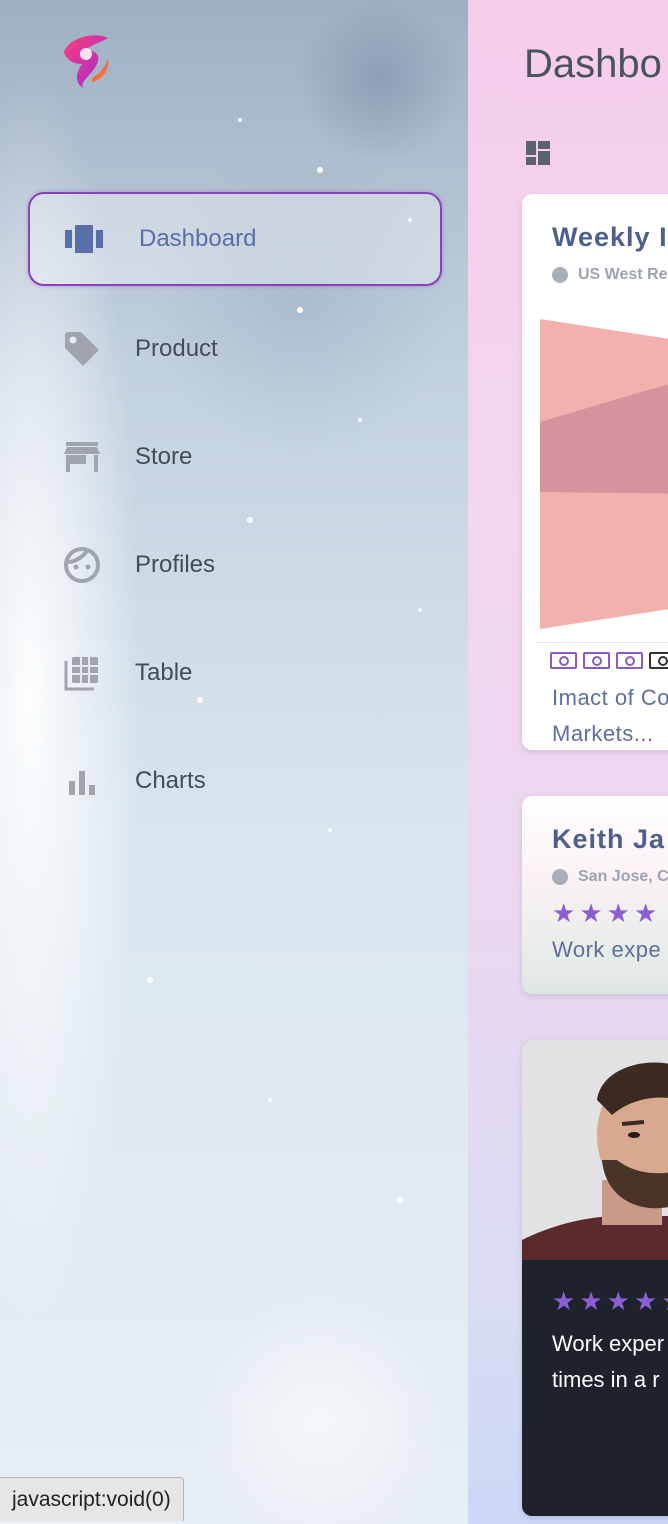 This screenshot has height=1524, width=668. I want to click on table-icon, so click(82, 673).